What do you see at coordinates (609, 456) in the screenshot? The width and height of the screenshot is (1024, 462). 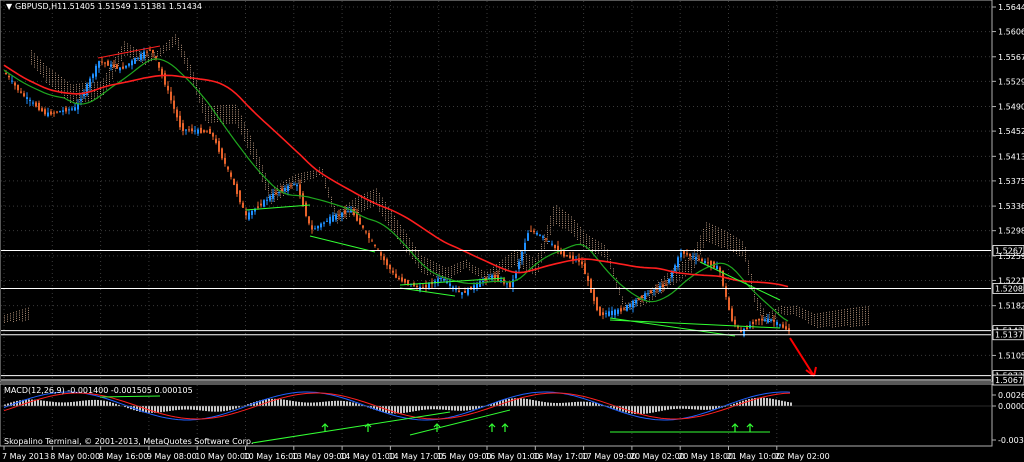 I see `time-tick-label: 17 May 09:00` at bounding box center [609, 456].